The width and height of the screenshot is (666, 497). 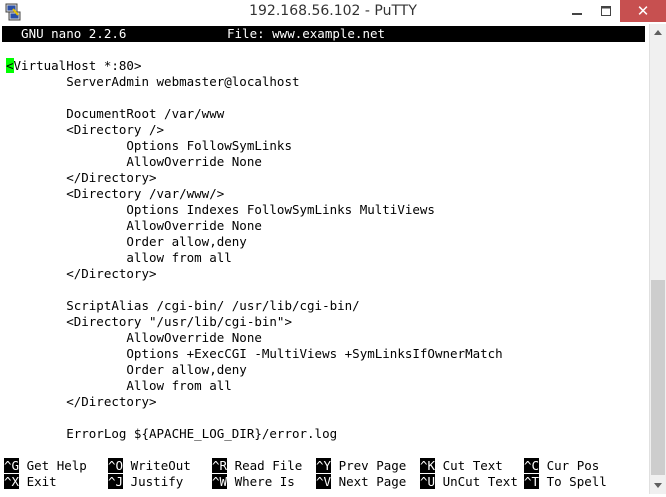 What do you see at coordinates (183, 306) in the screenshot?
I see `editor-line: ScriptAlias /cgi-bin/ /usr/lib/cgi-bin/` at bounding box center [183, 306].